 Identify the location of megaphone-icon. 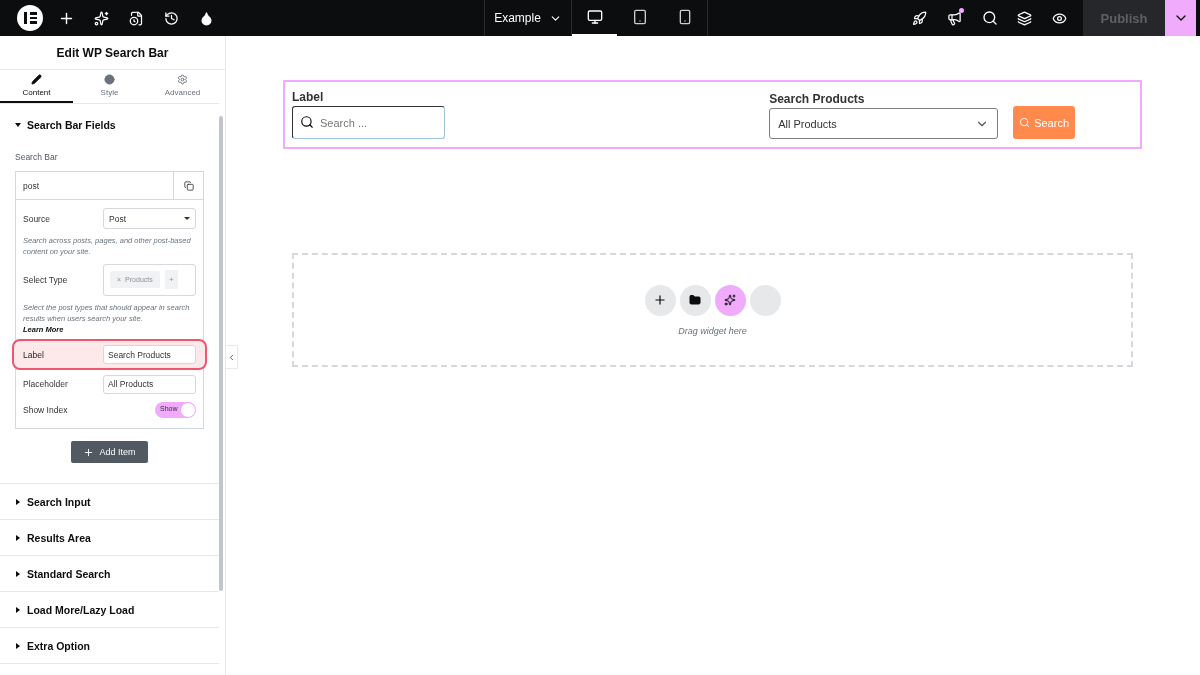
(954, 18).